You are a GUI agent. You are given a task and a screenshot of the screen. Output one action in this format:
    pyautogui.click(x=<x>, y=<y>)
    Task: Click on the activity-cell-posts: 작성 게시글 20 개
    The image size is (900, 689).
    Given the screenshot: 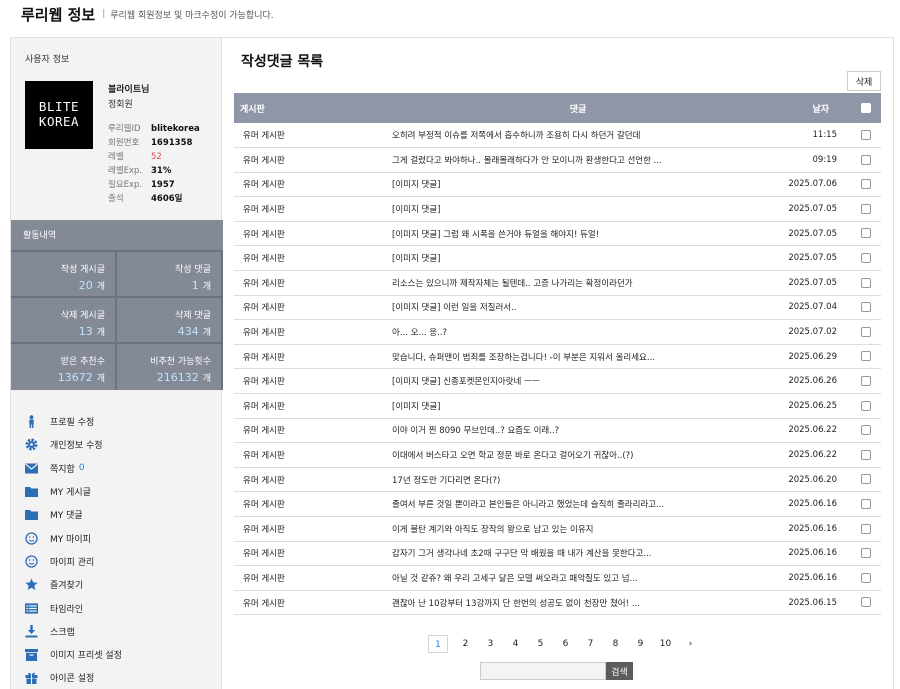 What is the action you would take?
    pyautogui.click(x=63, y=274)
    